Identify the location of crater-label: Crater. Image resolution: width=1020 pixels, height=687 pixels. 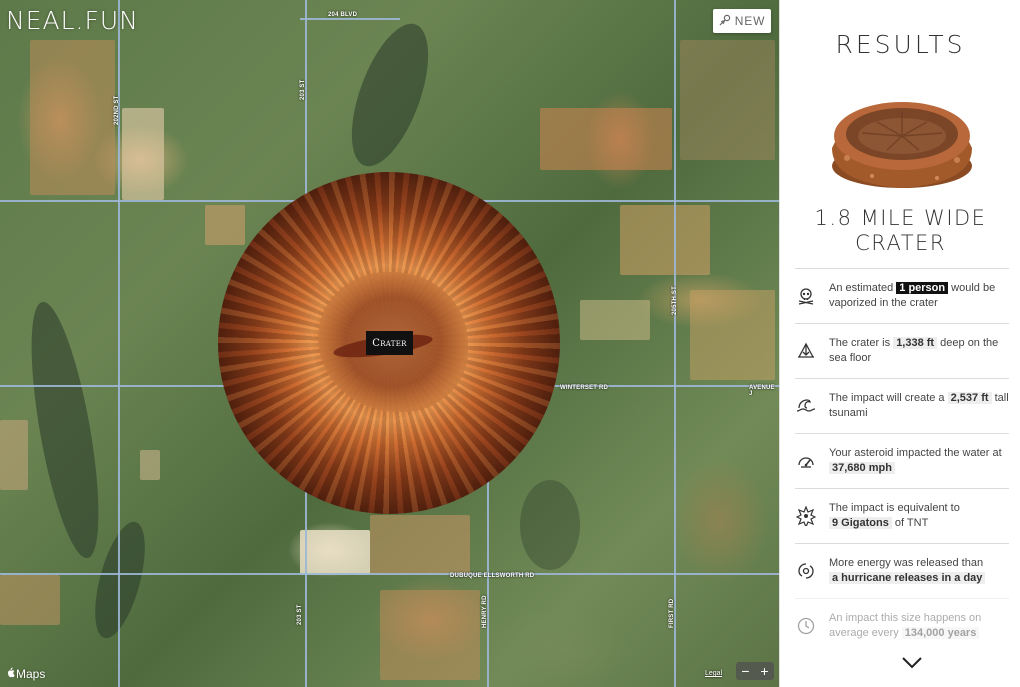
(389, 343).